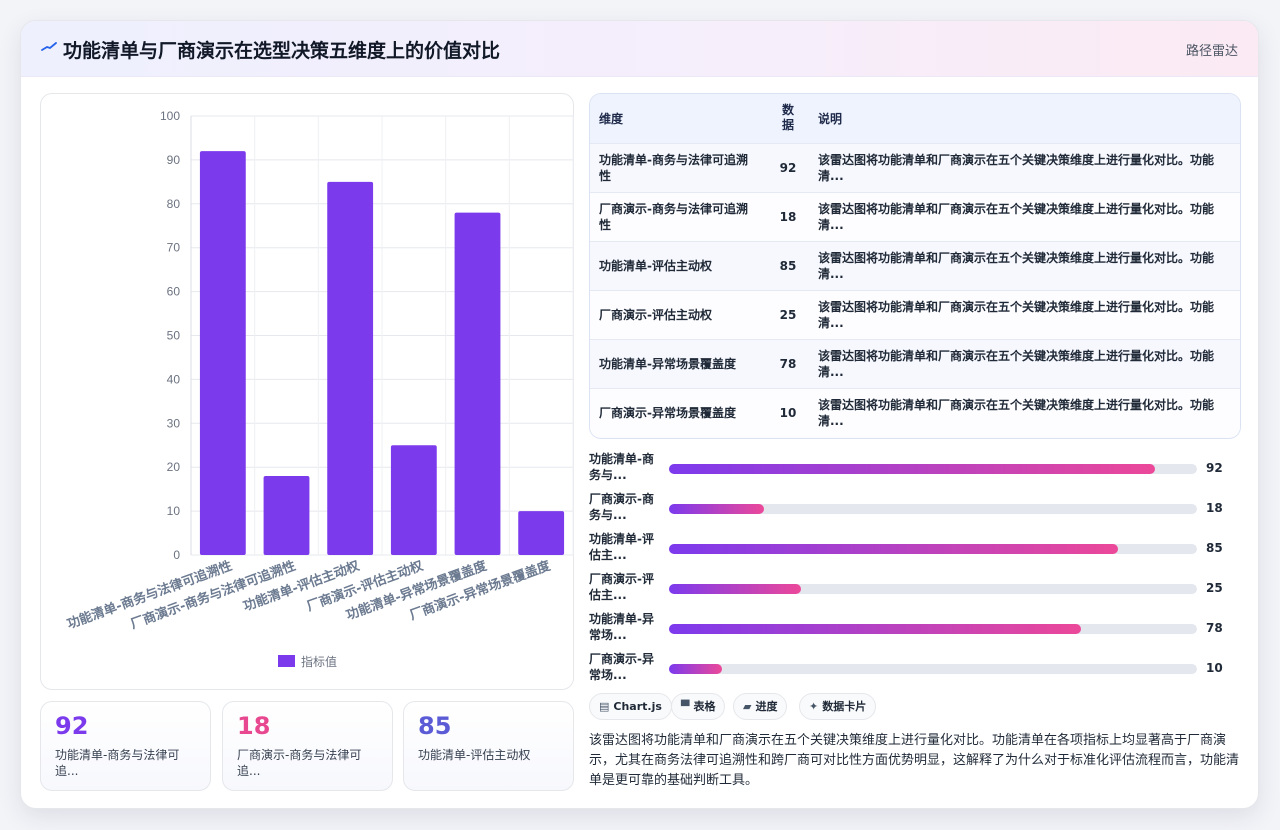  What do you see at coordinates (678, 216) in the screenshot?
I see `cell-dimension: 厂商演示-商务与法律可追溯性` at bounding box center [678, 216].